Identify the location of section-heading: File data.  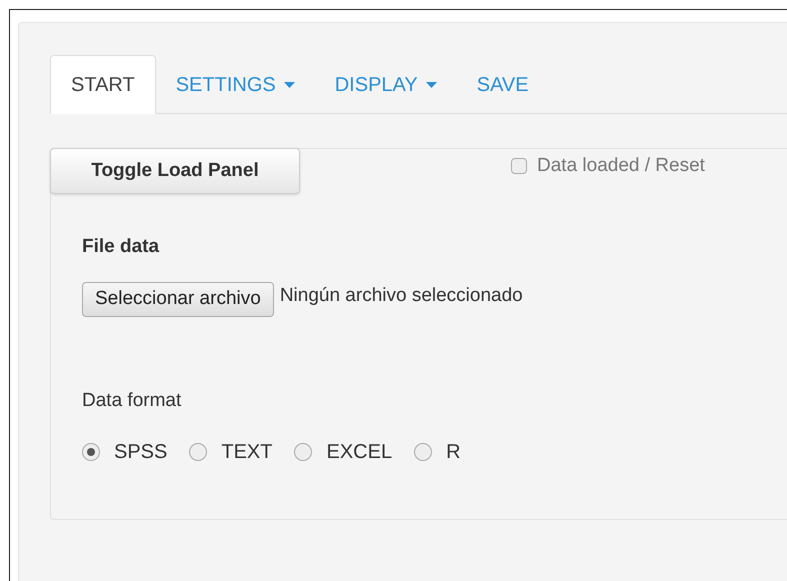
(121, 247).